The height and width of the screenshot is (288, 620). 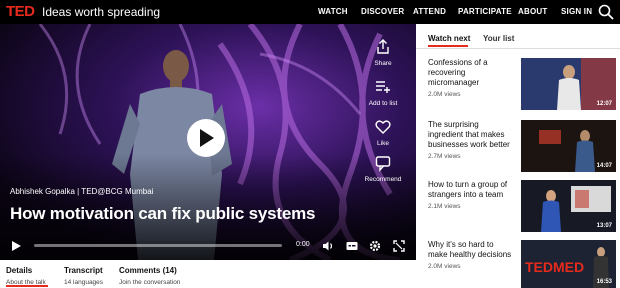 I want to click on play-icon, so click(x=207, y=138).